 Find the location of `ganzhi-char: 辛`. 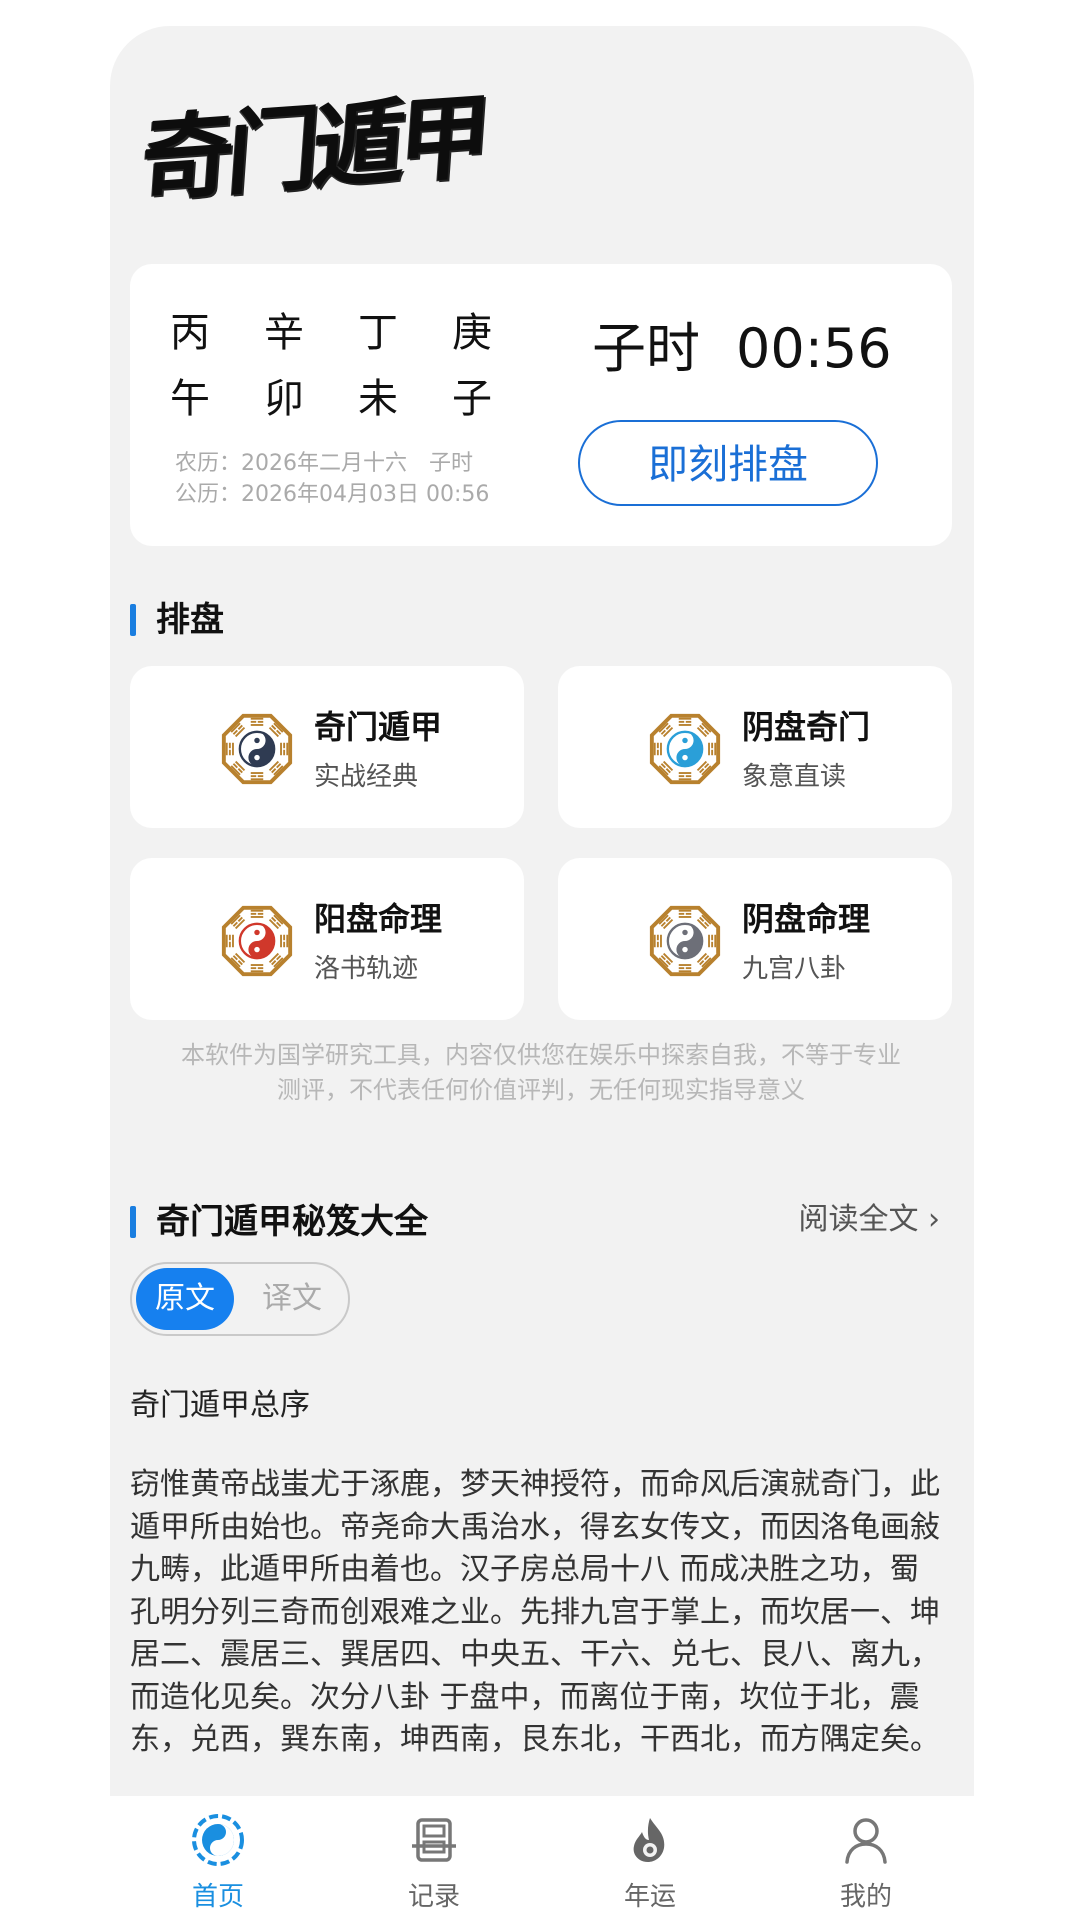

ganzhi-char: 辛 is located at coordinates (284, 333).